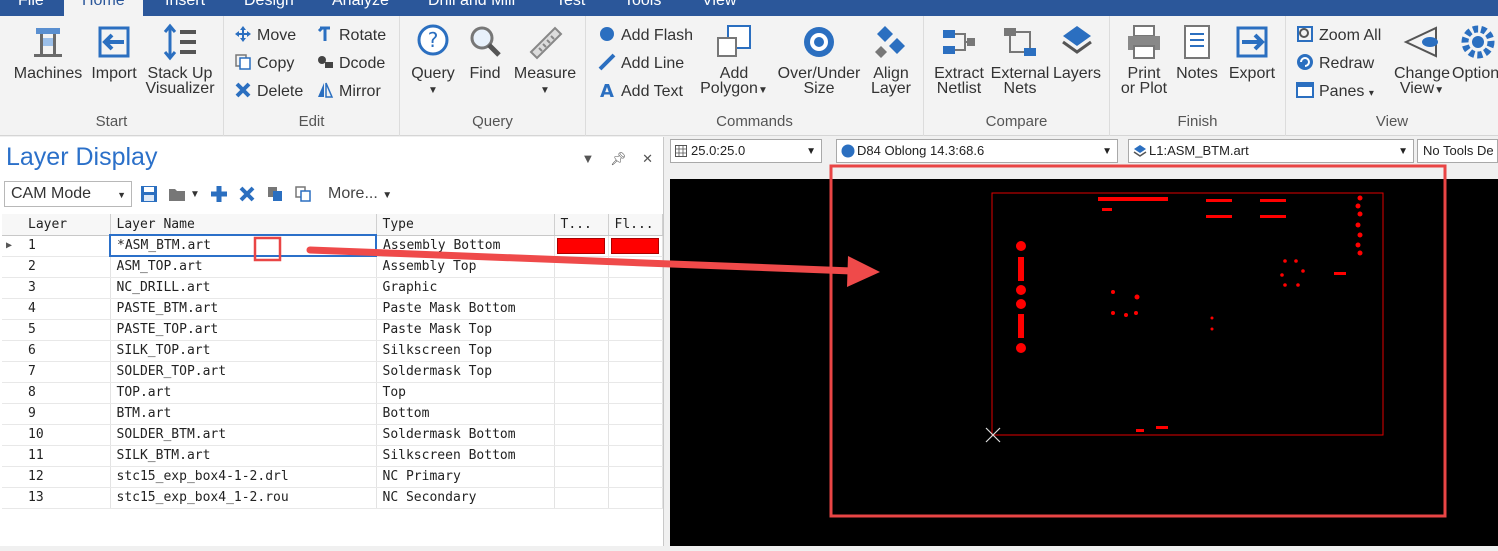 Image resolution: width=1498 pixels, height=551 pixels. What do you see at coordinates (267, 249) in the screenshot?
I see `highlight-box` at bounding box center [267, 249].